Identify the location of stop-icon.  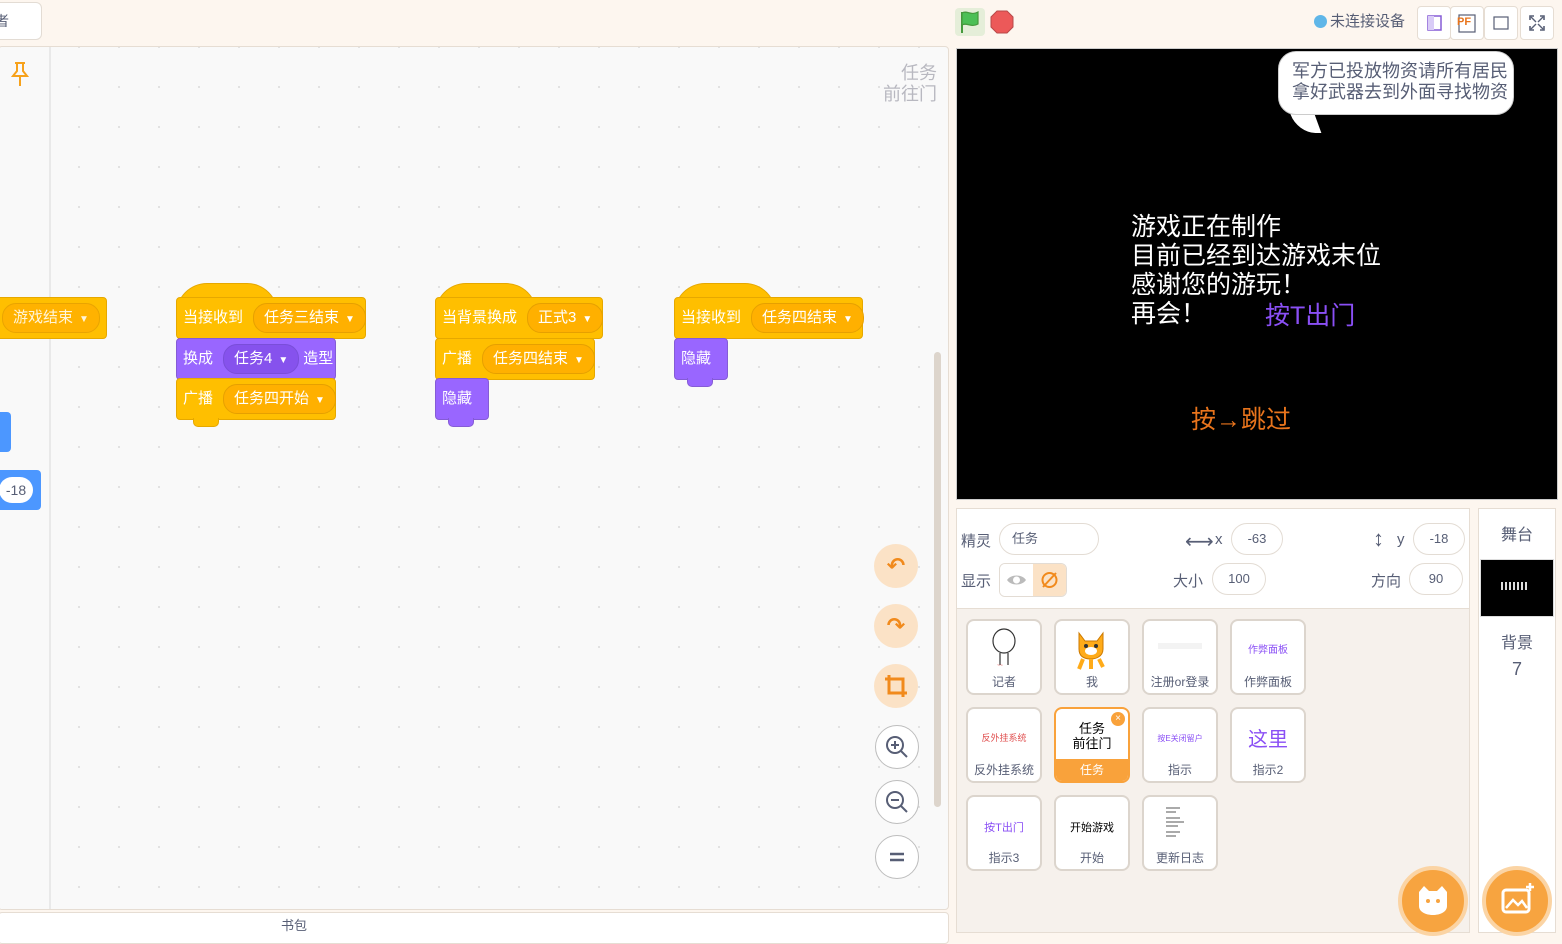
(1002, 22).